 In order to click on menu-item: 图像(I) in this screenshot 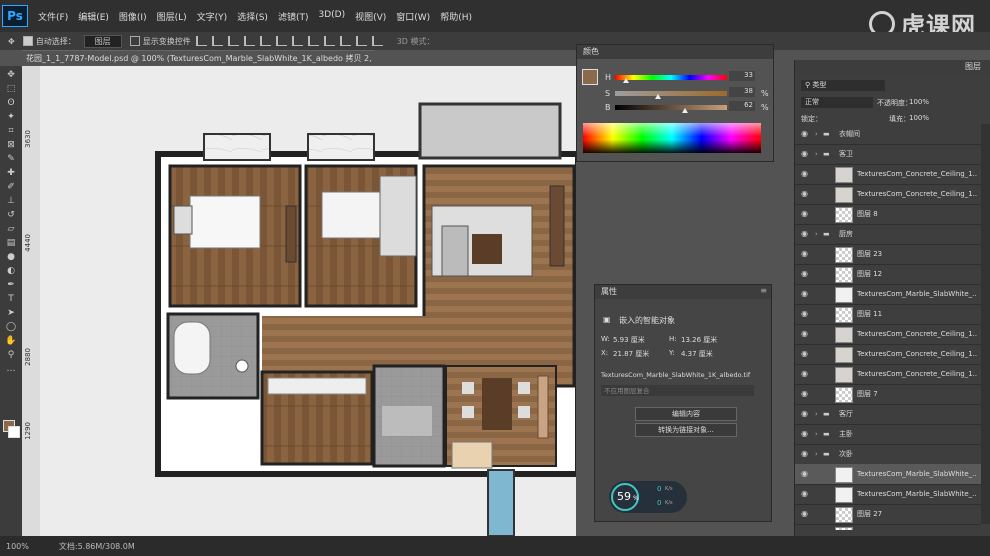, I will do `click(133, 16)`.